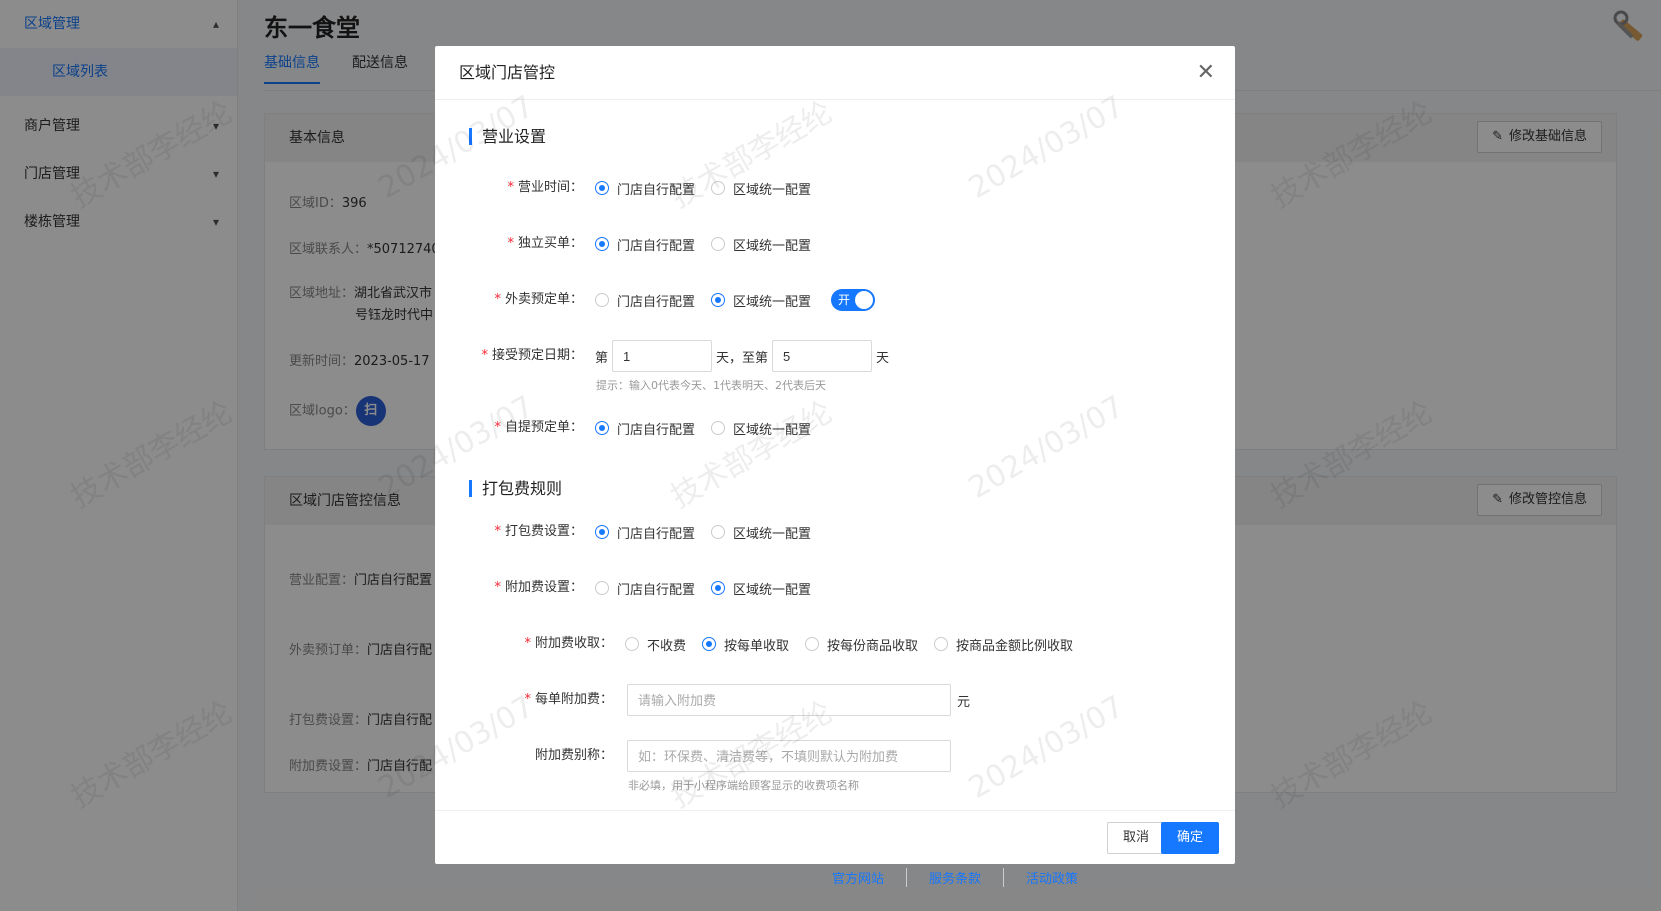  Describe the element at coordinates (964, 702) in the screenshot. I see `fee-unit: 元` at that location.